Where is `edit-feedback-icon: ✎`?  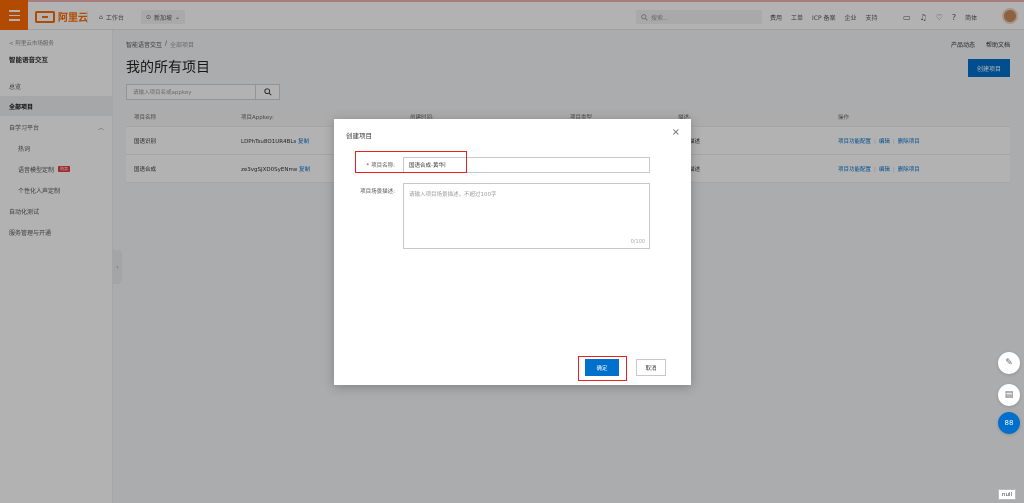 edit-feedback-icon: ✎ is located at coordinates (1009, 363).